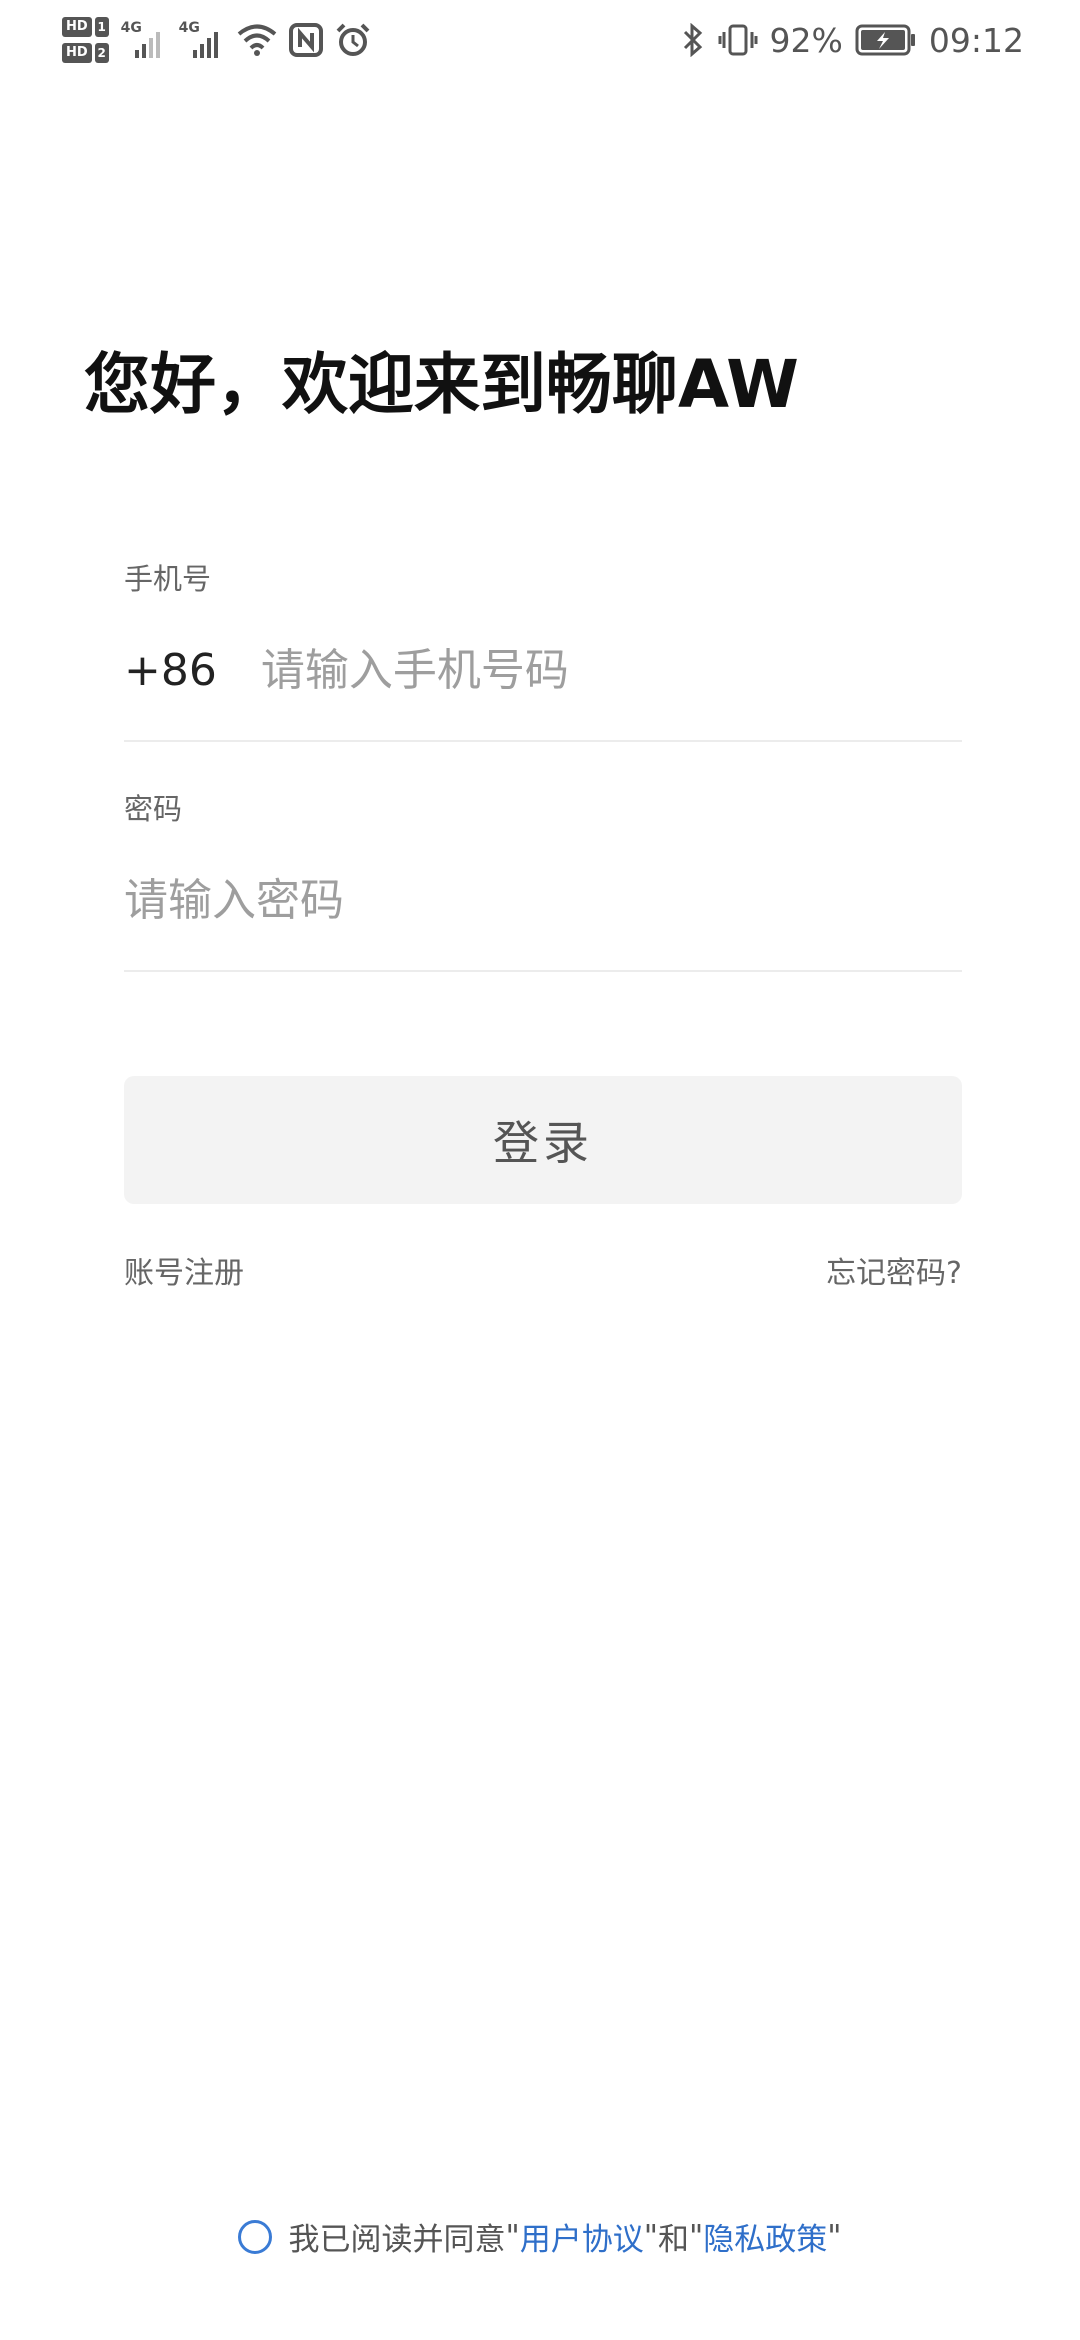  What do you see at coordinates (765, 2236) in the screenshot?
I see `privacy-policy-link: 隐私政策` at bounding box center [765, 2236].